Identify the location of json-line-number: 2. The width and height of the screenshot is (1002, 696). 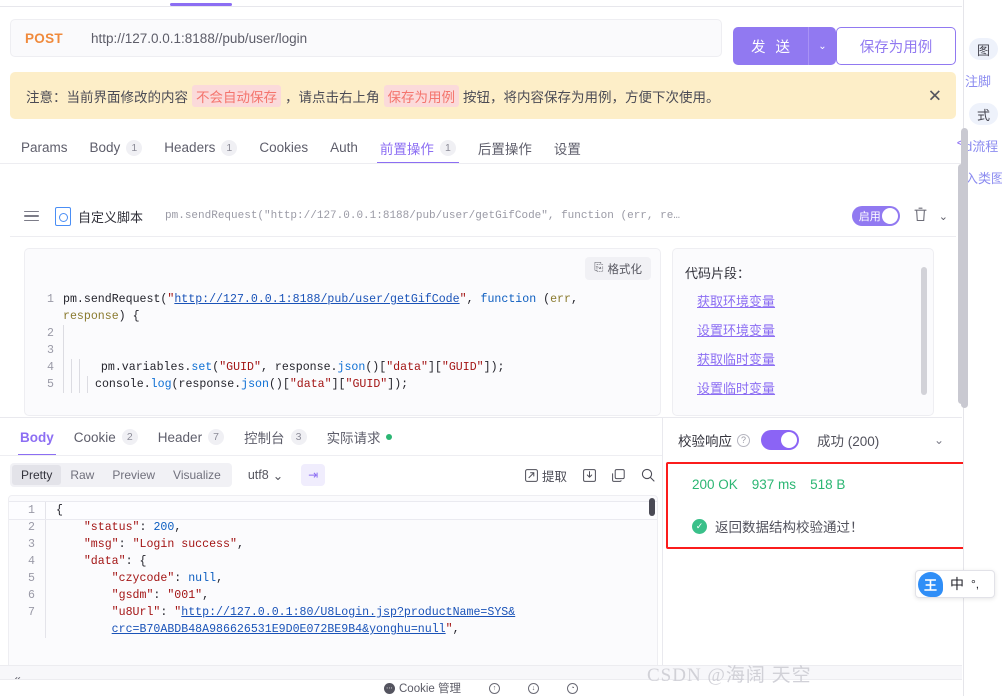
(31, 527).